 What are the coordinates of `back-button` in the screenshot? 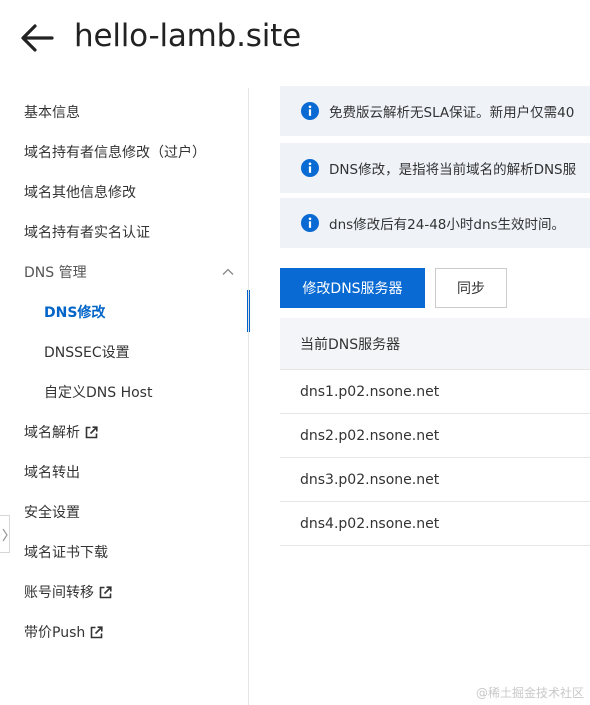 It's located at (38, 38).